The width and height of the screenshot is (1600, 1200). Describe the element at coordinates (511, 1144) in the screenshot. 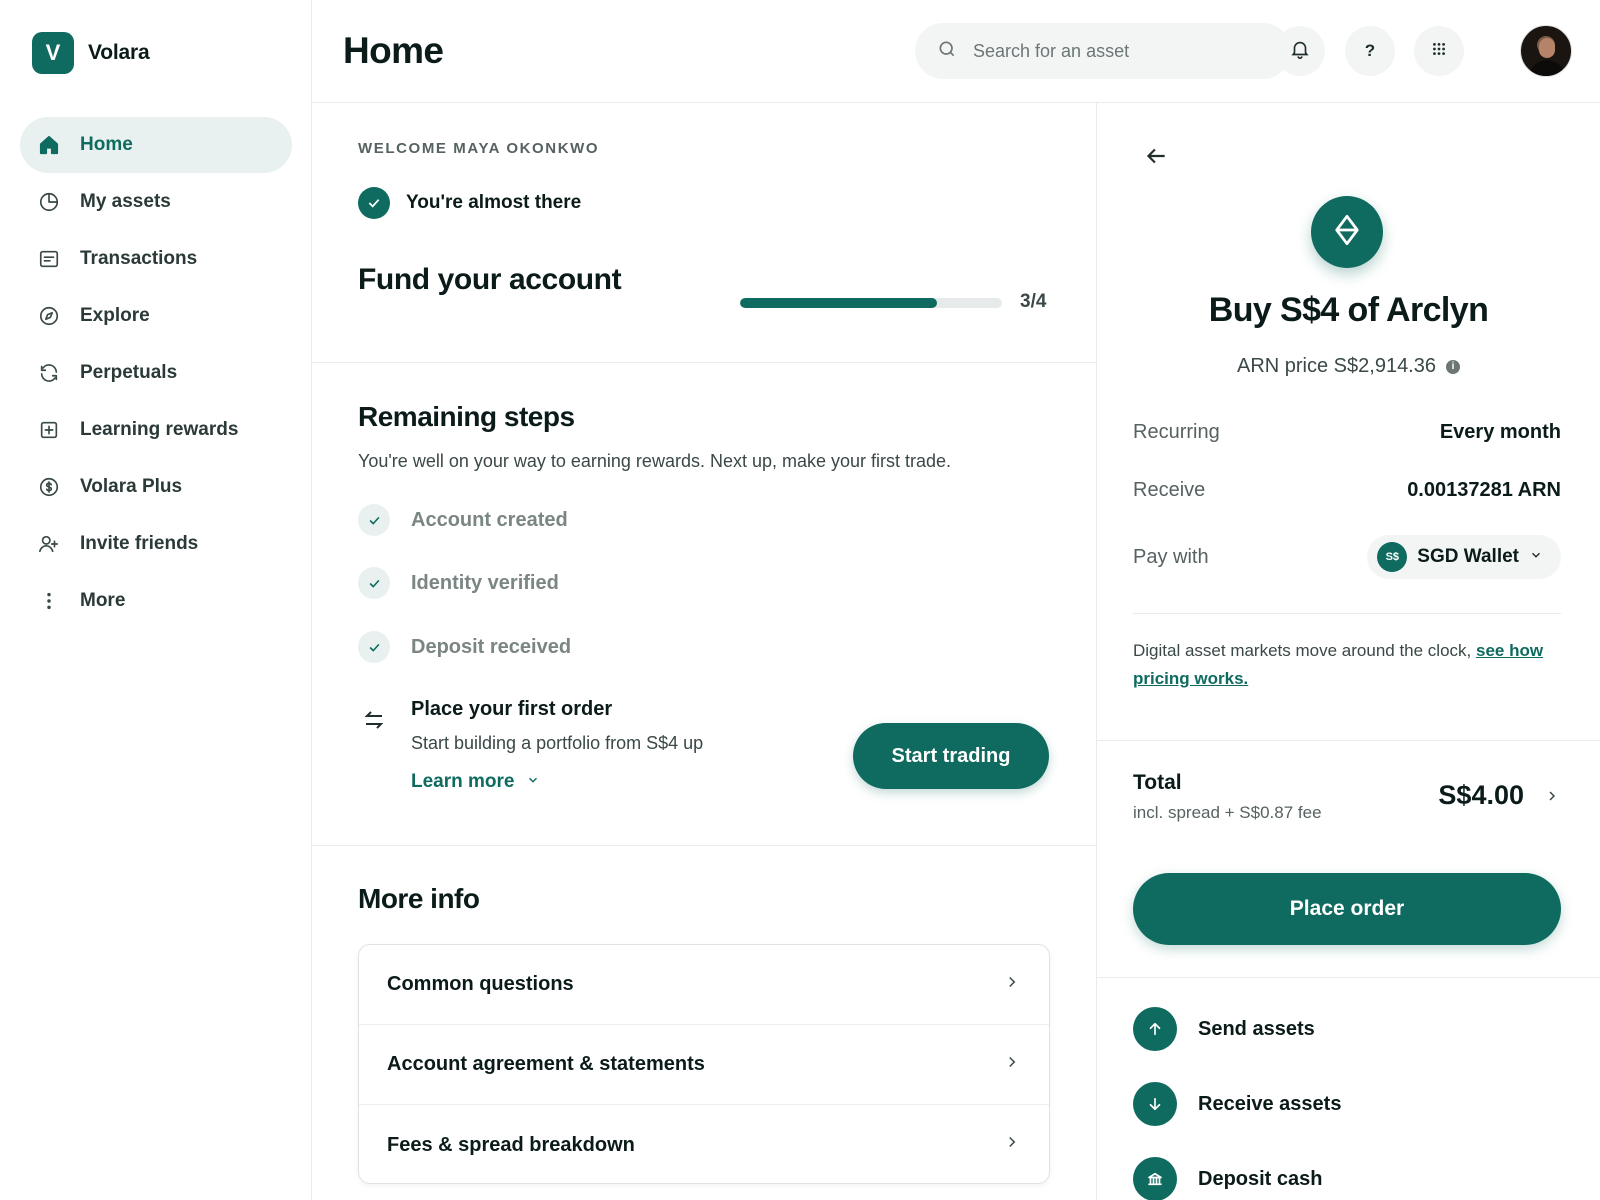

I see `info-row-label: Fees & spread breakdown` at that location.